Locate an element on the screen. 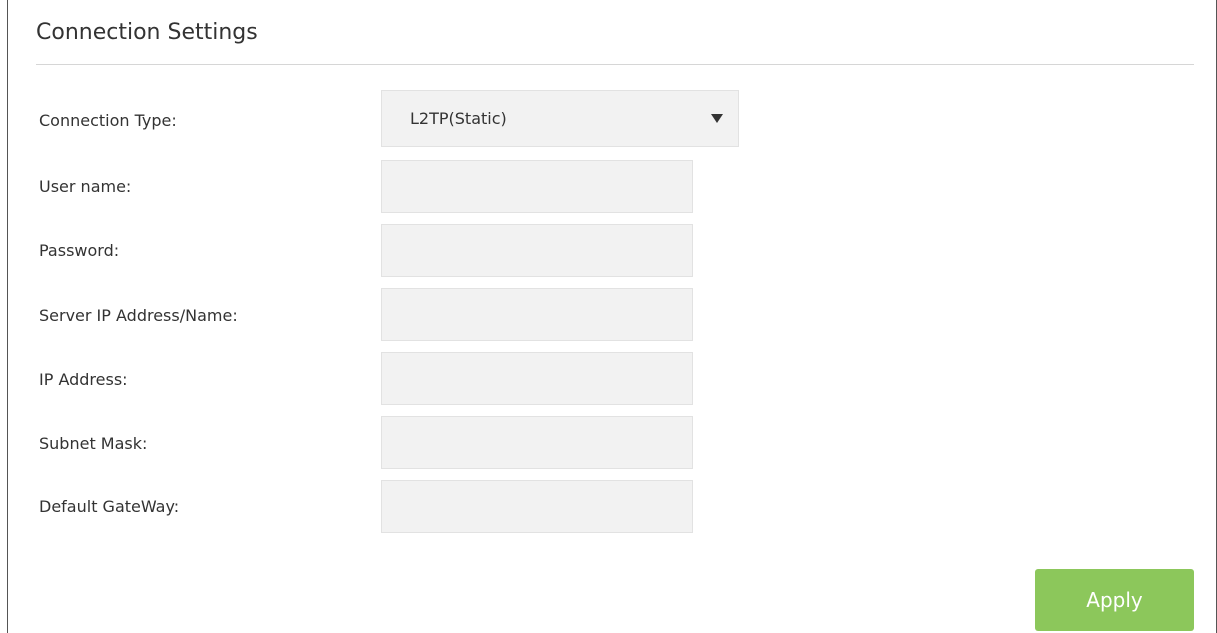 This screenshot has height=633, width=1217. ip-address-input is located at coordinates (537, 378).